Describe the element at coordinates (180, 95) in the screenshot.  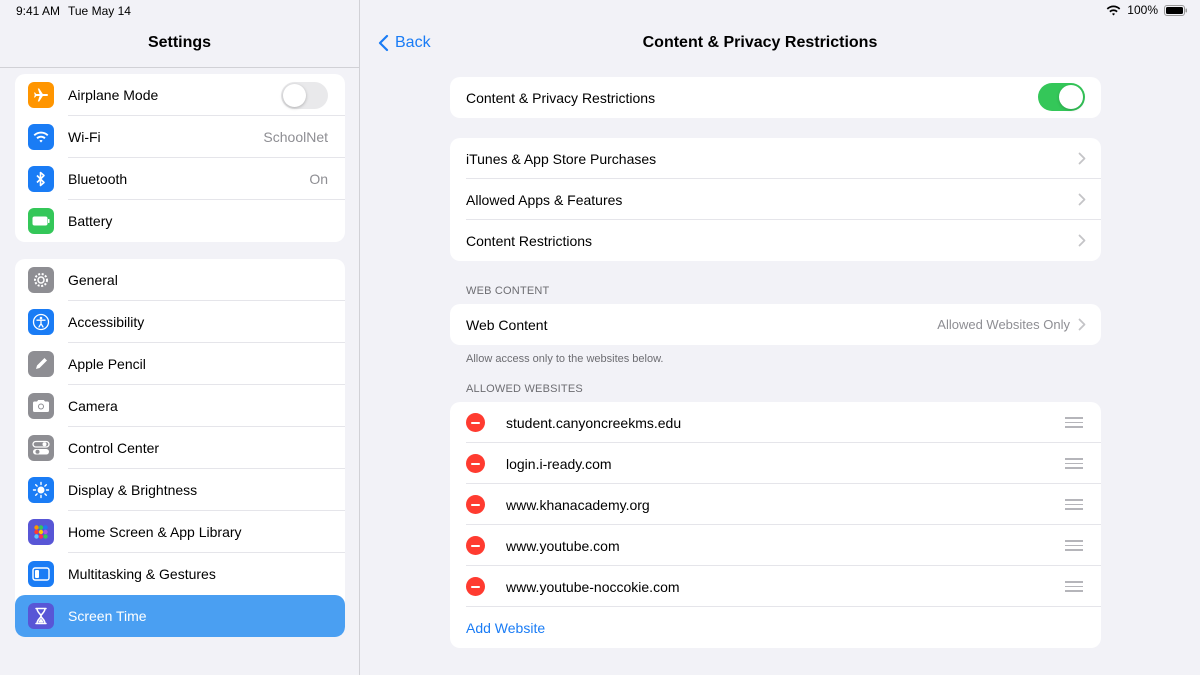
I see `sidebar-item-airplane-mode: Airplane Mode` at that location.